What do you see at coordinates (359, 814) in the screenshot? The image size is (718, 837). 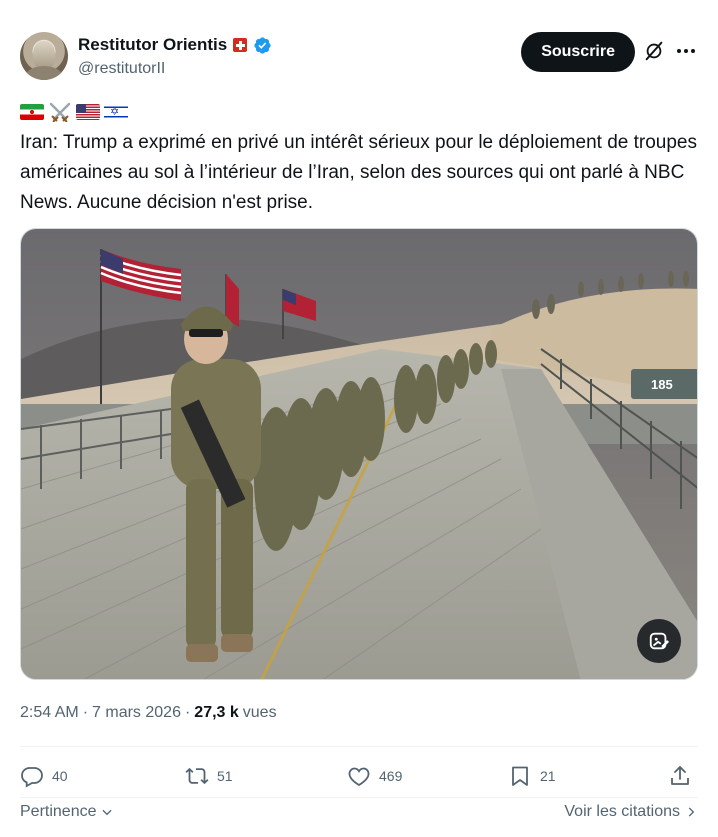 I see `replies-footer: Pertinence Voir les citations` at bounding box center [359, 814].